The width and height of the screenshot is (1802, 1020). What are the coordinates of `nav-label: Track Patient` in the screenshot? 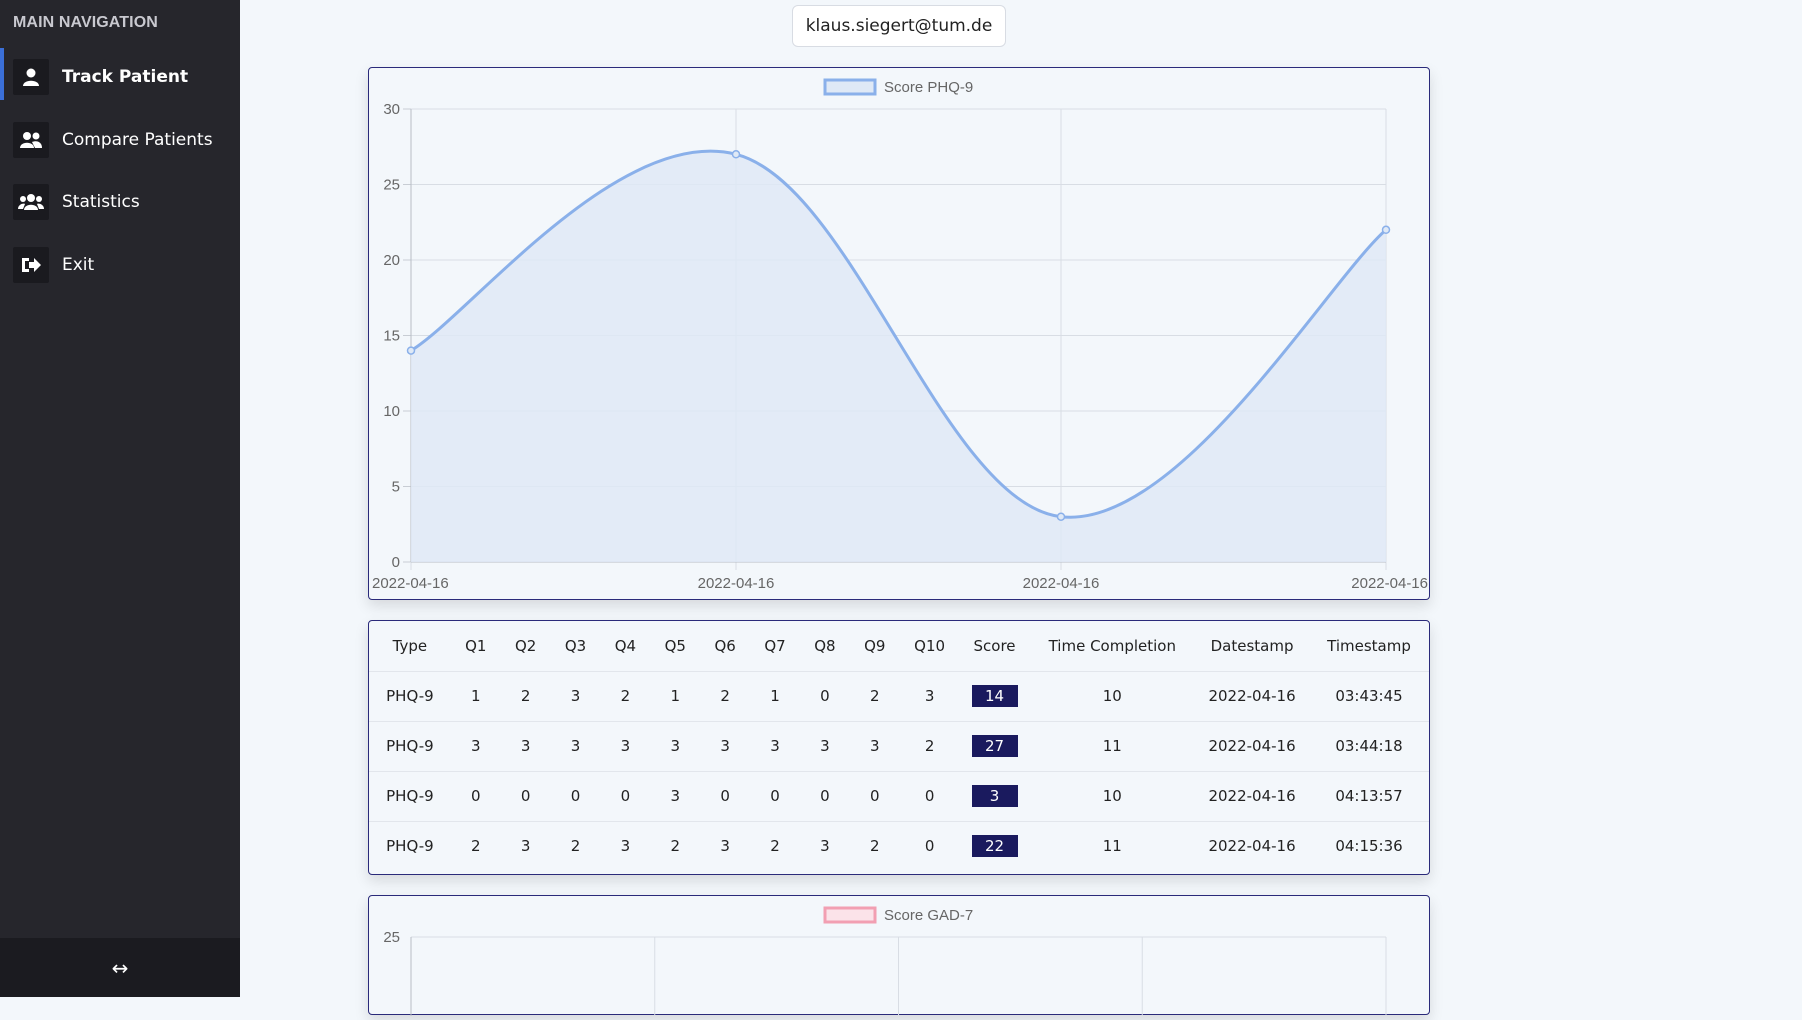 It's located at (125, 77).